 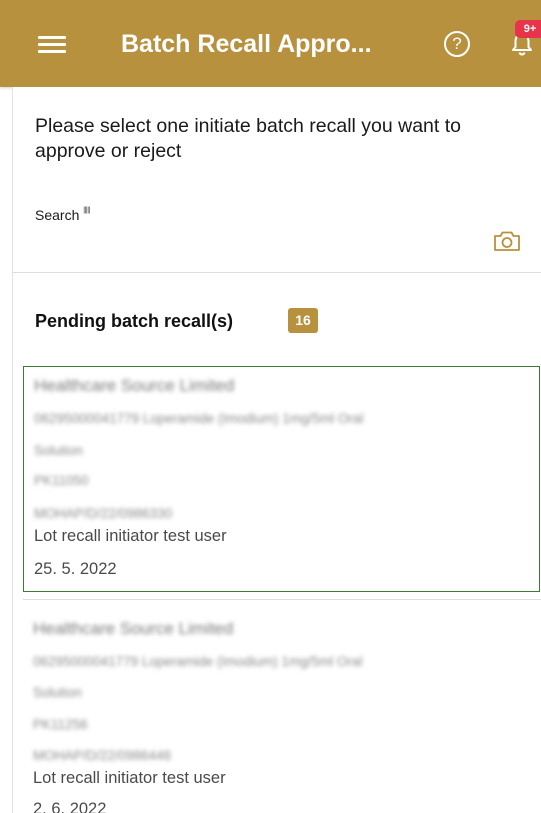 What do you see at coordinates (103, 513) in the screenshot?
I see `reference-number: MOHAP/D/22/0986330` at bounding box center [103, 513].